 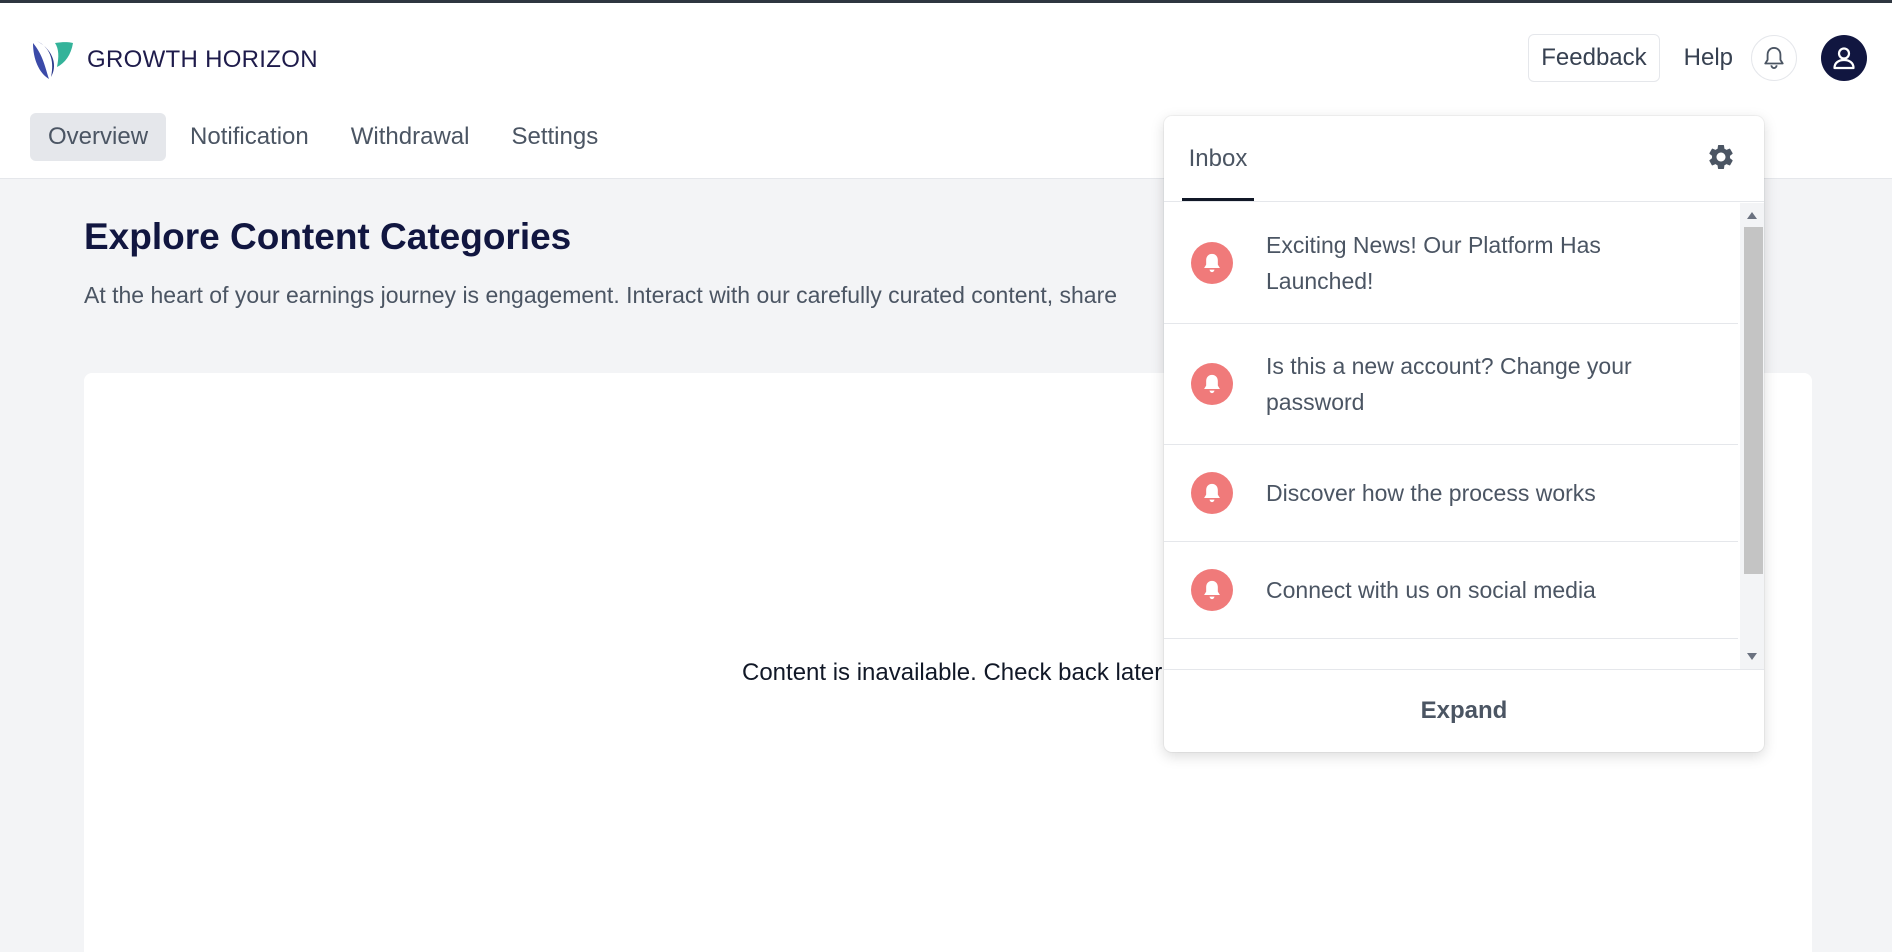 I want to click on leaf-logo-icon, so click(x=53, y=60).